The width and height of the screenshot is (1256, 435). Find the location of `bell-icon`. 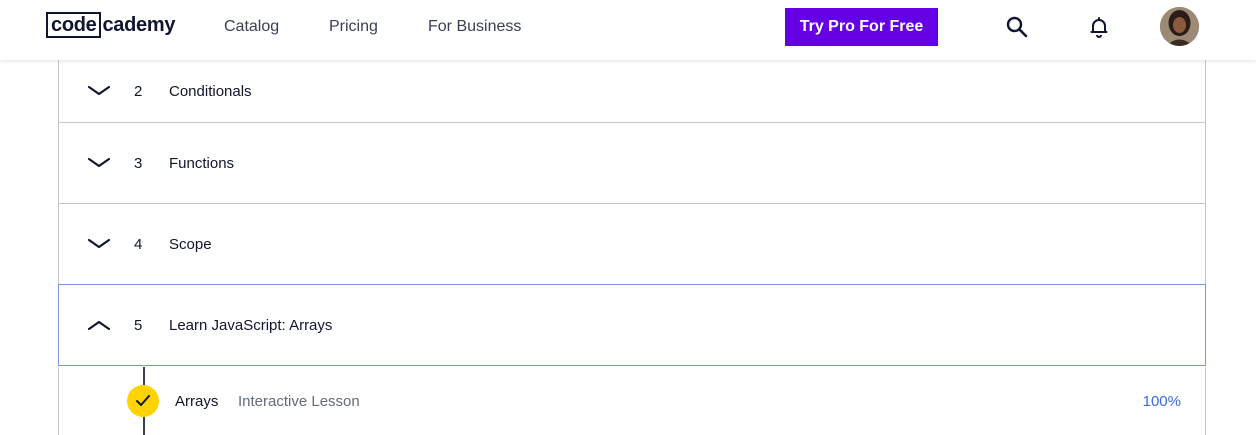

bell-icon is located at coordinates (1099, 27).